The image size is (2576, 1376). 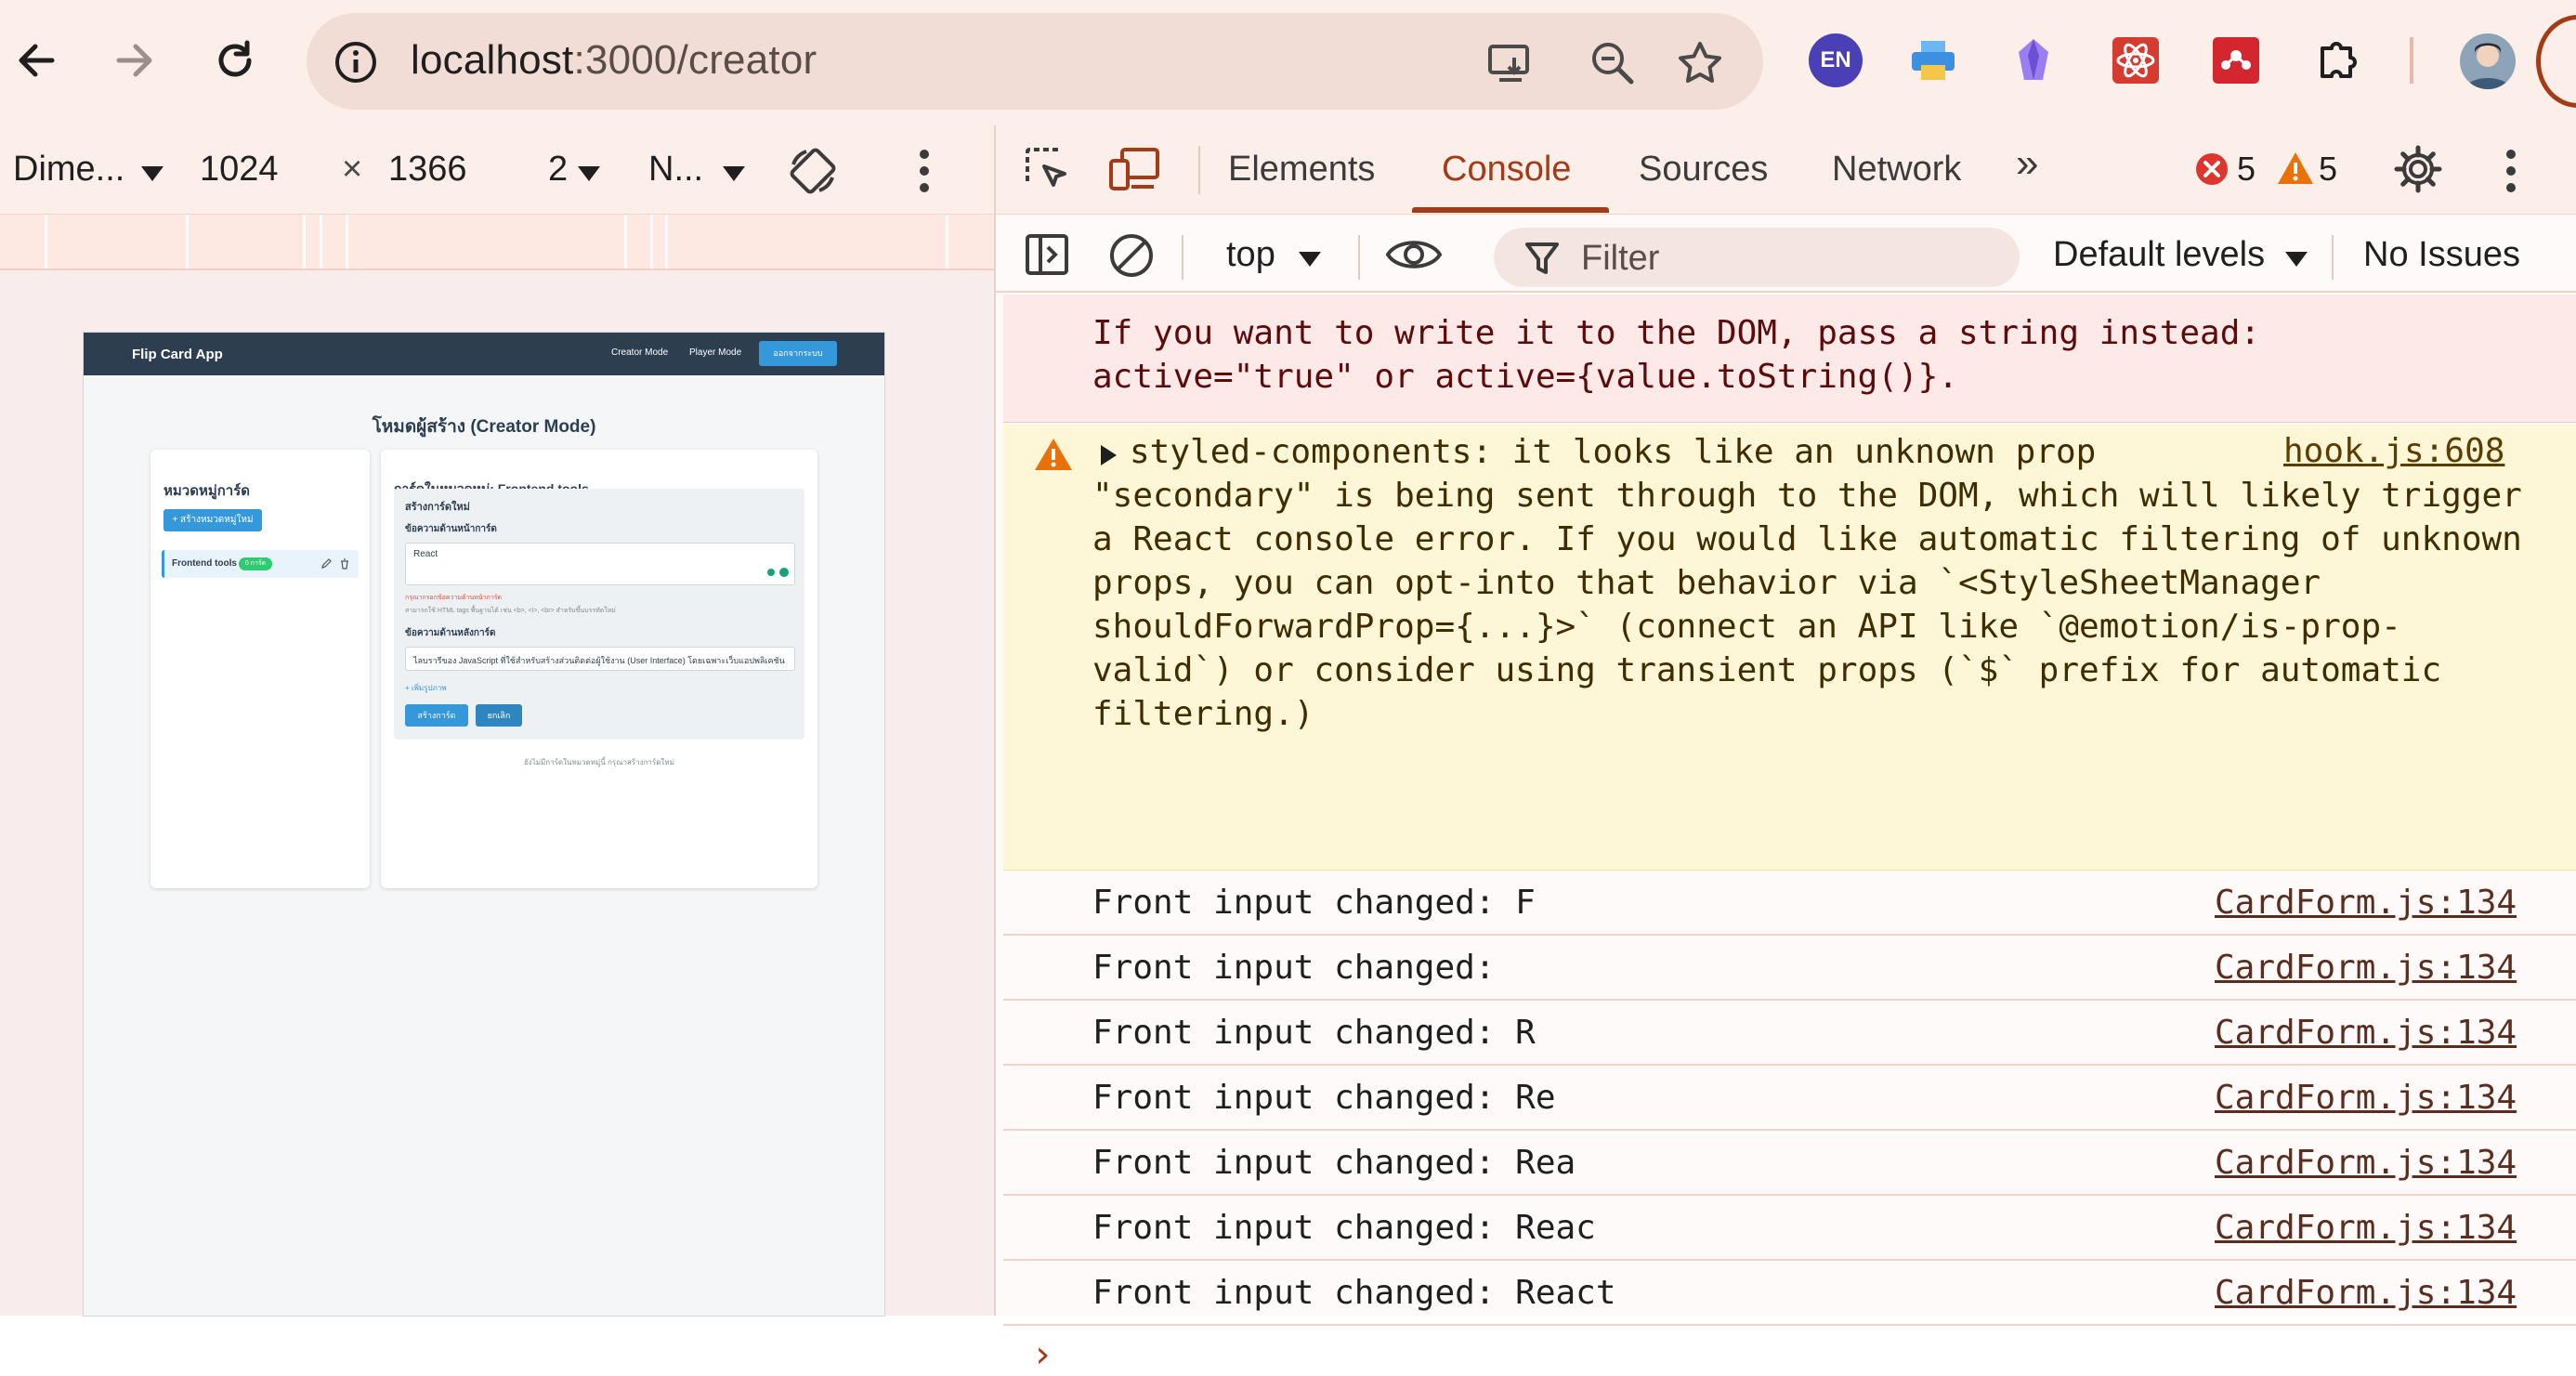 I want to click on devtools-tabbar: Elements Console Sources Network » 5 5, so click(x=1786, y=170).